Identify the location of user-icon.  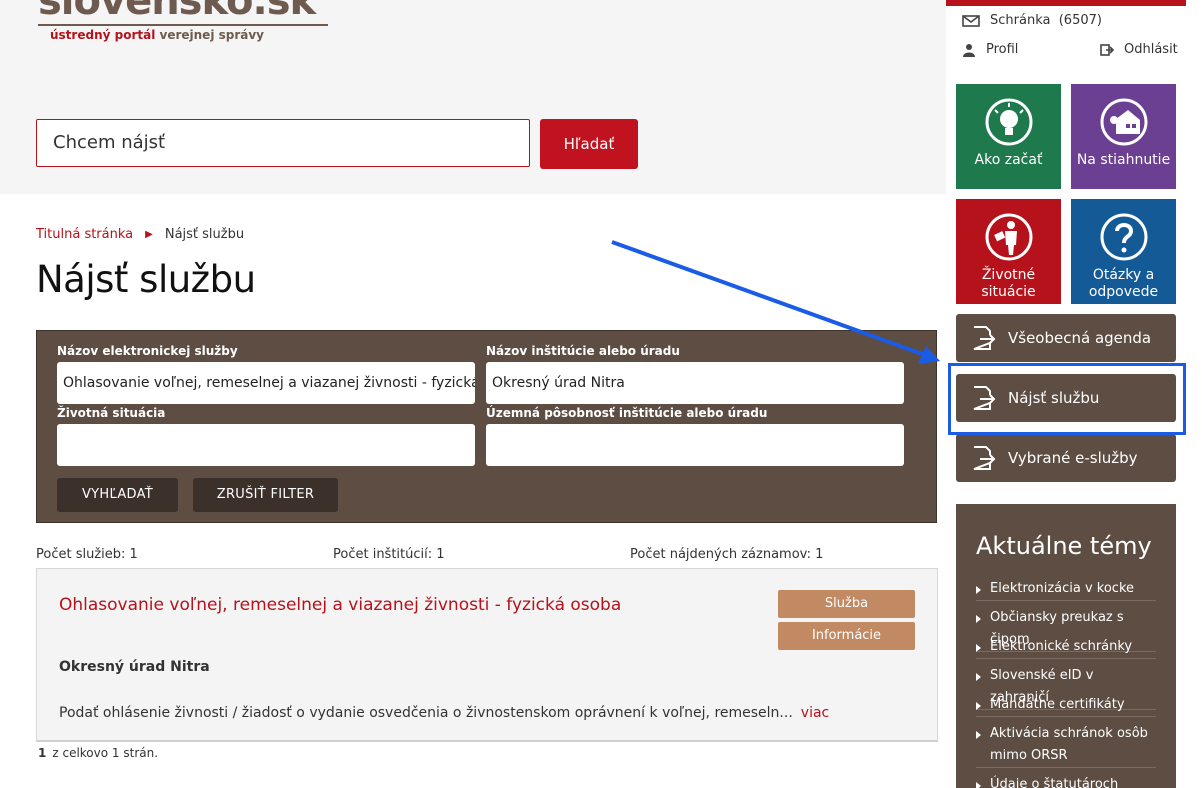
(969, 50).